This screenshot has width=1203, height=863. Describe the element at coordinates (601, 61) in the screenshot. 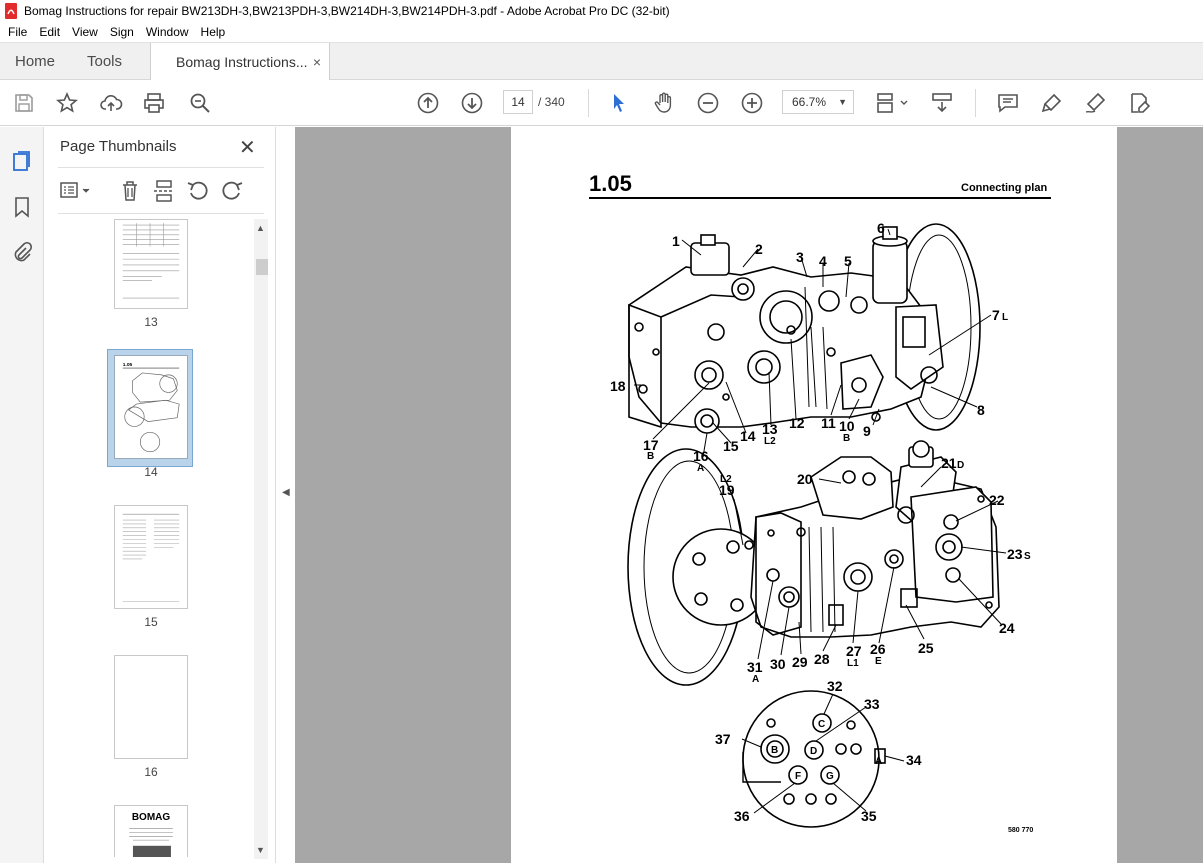

I see `tab-bar: Home Tools Bomag Instructions... ×` at that location.